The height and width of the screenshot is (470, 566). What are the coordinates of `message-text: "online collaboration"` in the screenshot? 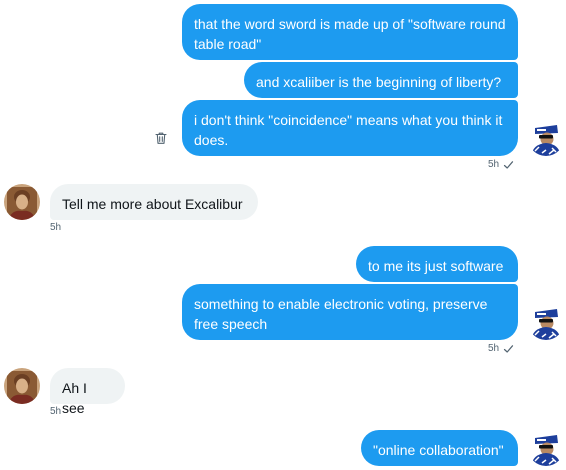 It's located at (438, 450).